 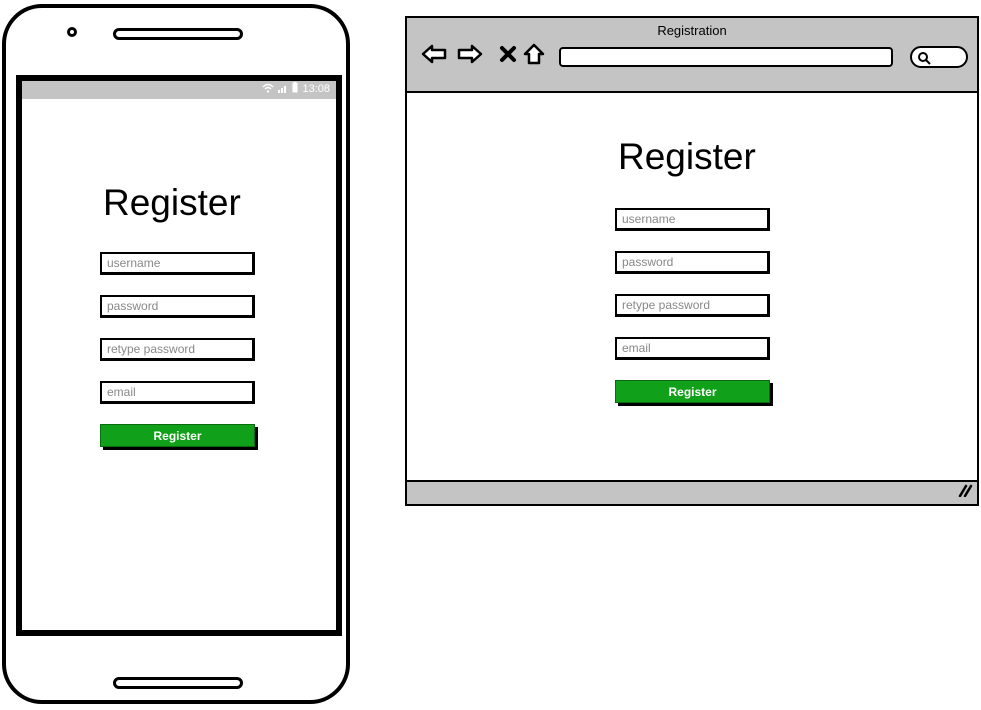 I want to click on status-time: 13:08, so click(x=316, y=89).